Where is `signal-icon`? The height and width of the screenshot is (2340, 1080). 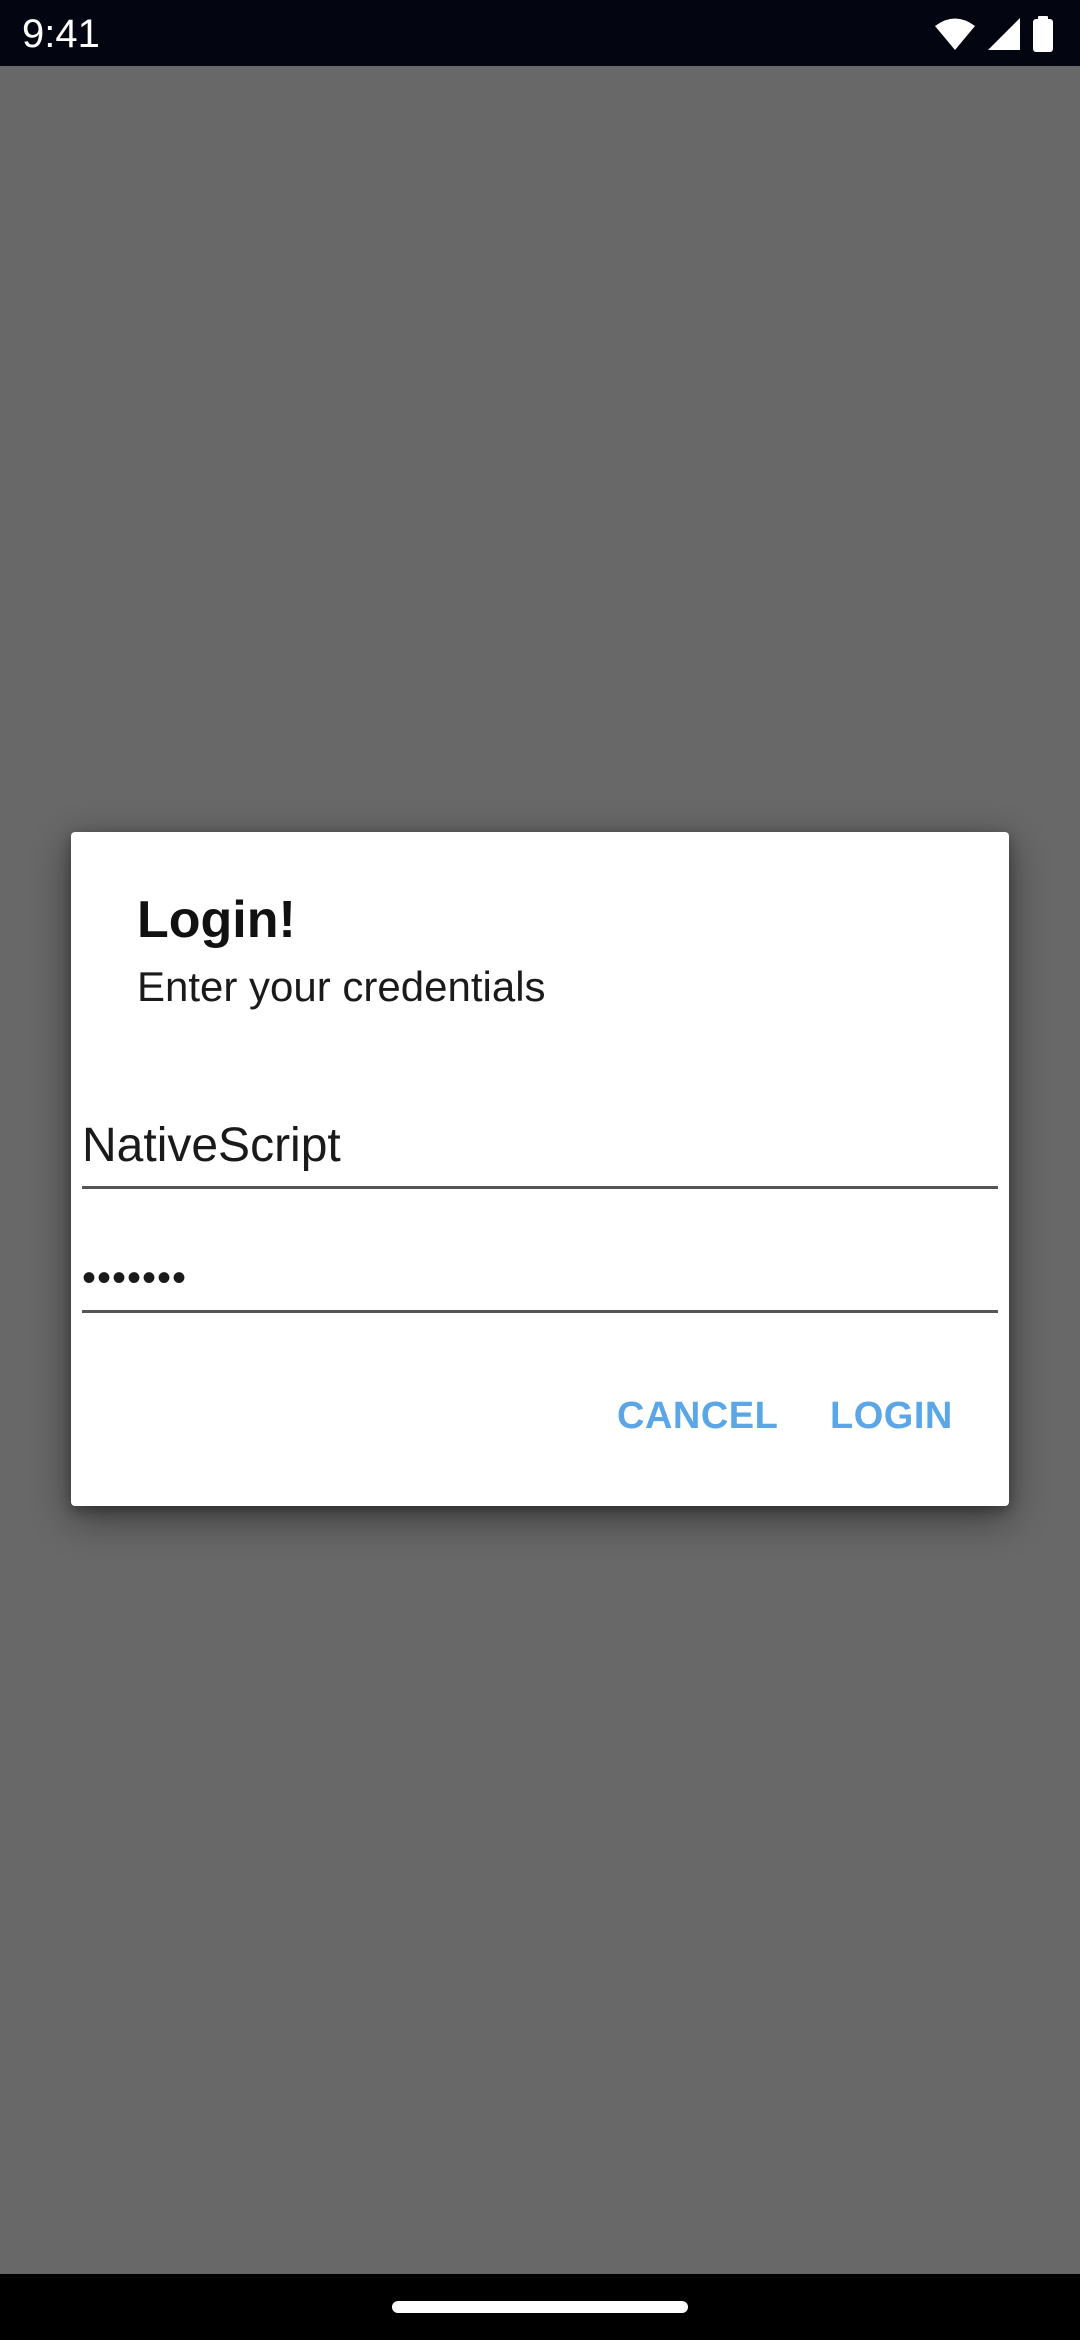
signal-icon is located at coordinates (1004, 34).